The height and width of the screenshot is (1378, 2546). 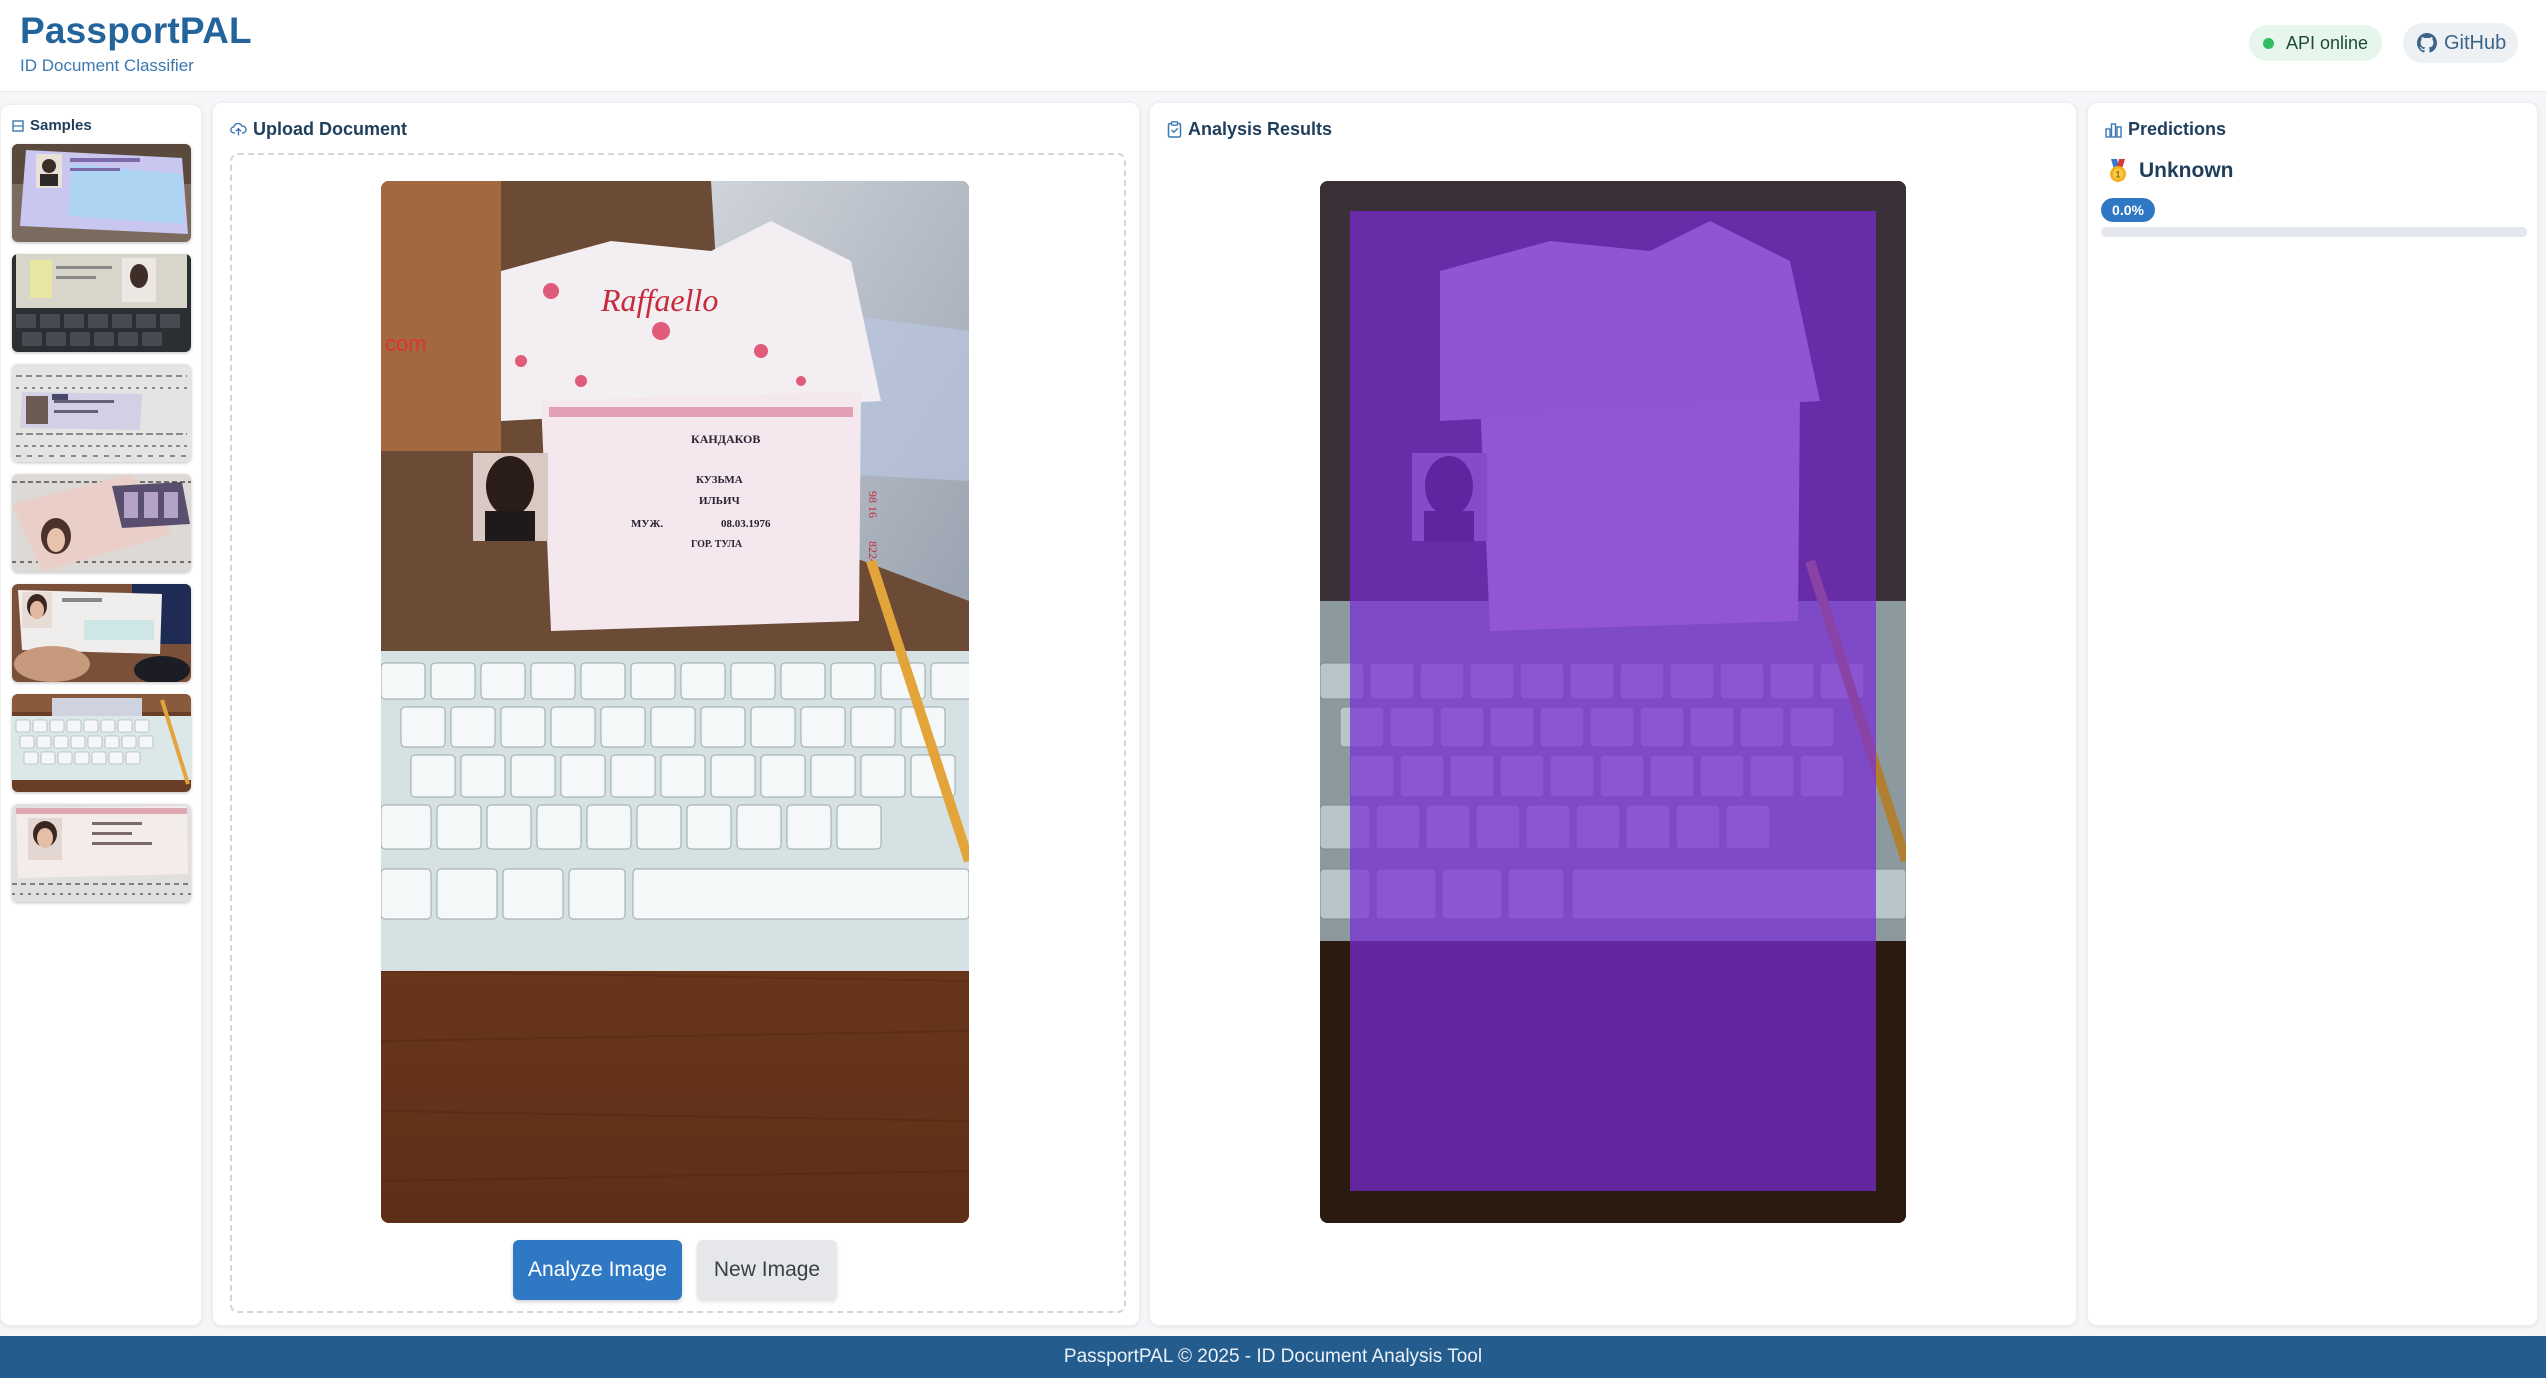 I want to click on analyze-image-button: Analyze Image, so click(x=597, y=1270).